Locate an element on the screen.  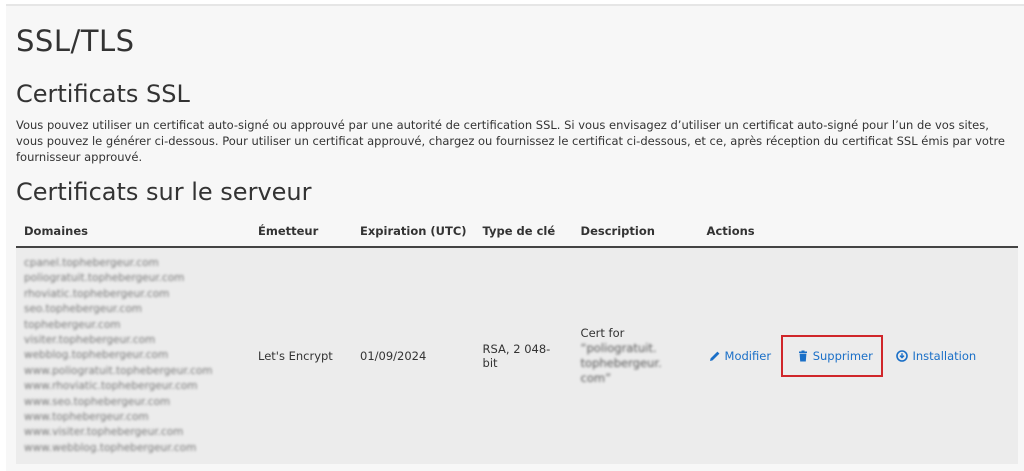
trash-icon is located at coordinates (803, 356).